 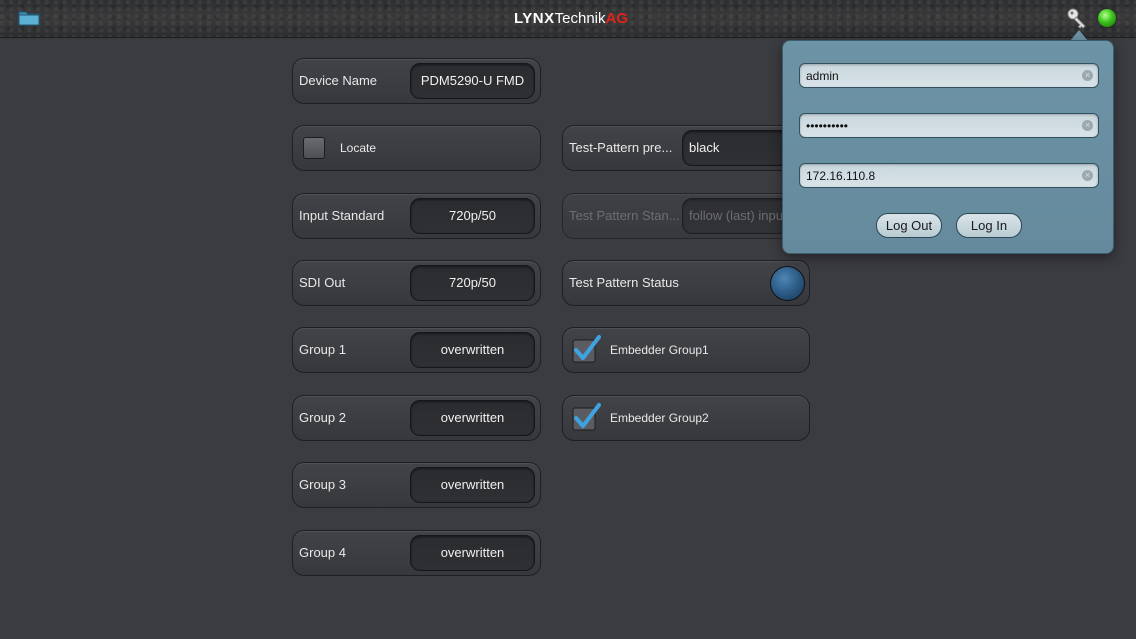 I want to click on clear-password-icon: ×, so click(x=1087, y=125).